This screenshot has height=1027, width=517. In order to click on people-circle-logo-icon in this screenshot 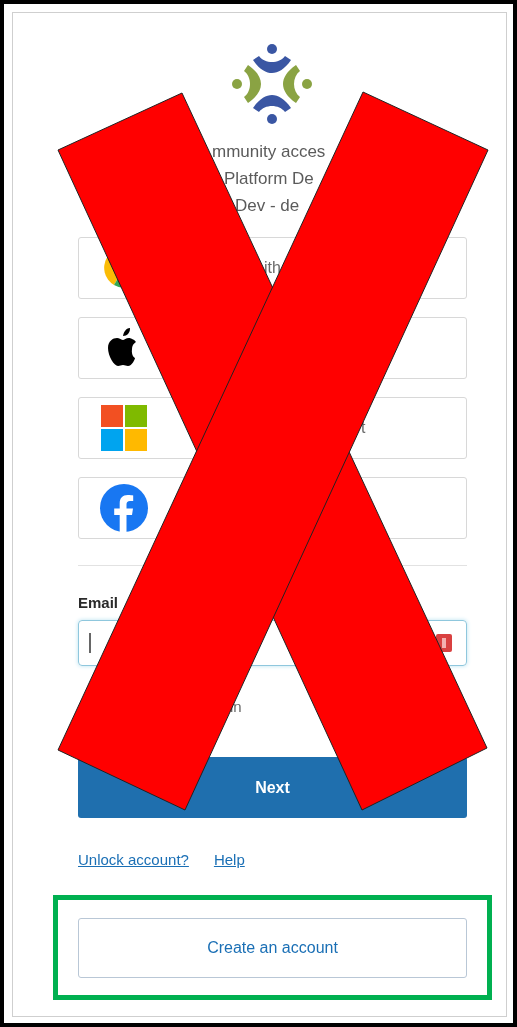, I will do `click(272, 84)`.